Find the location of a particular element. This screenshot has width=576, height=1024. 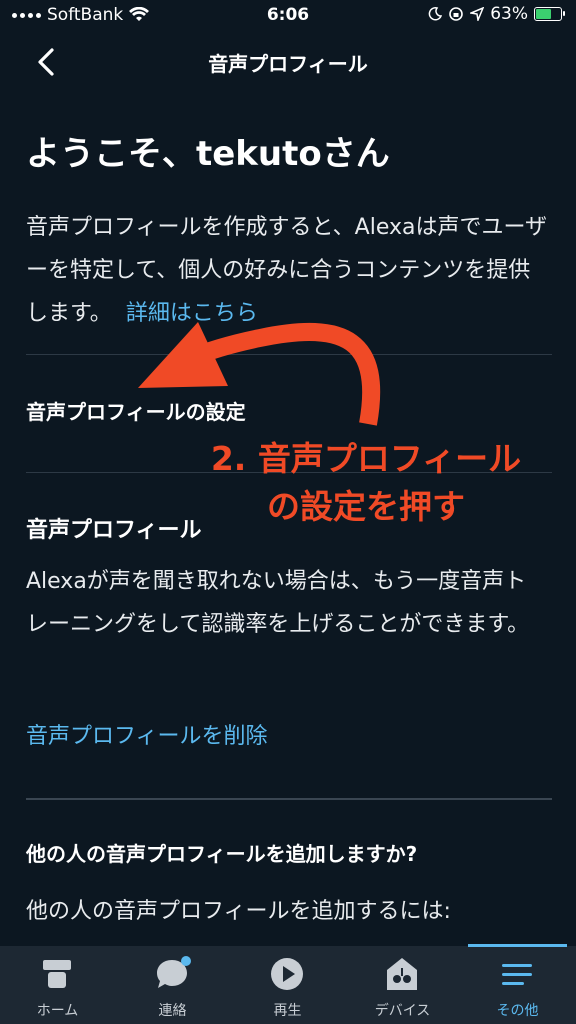

tab-label: デバイス is located at coordinates (402, 1011).